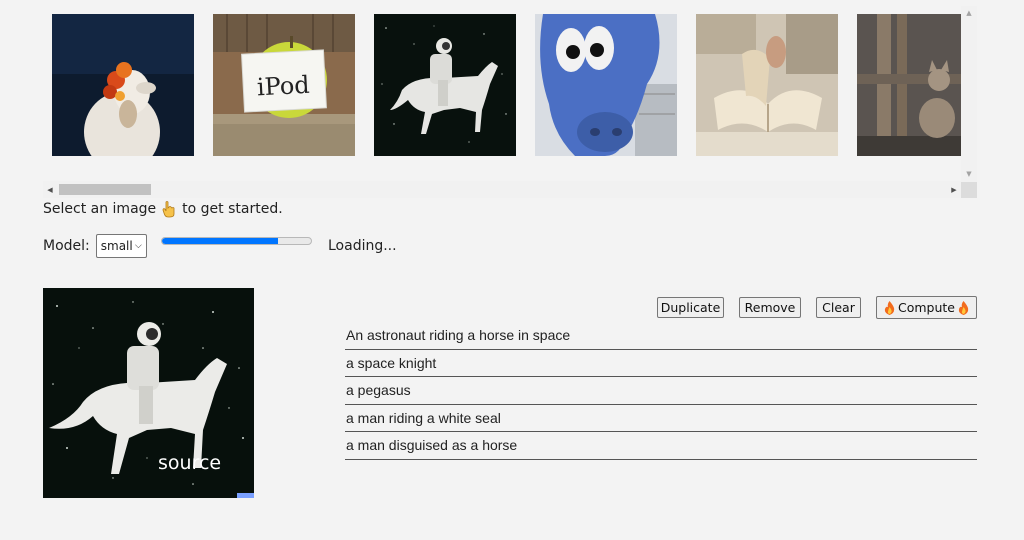  Describe the element at coordinates (969, 93) in the screenshot. I see `gallery-vertical-scrollbar: ▲ ▼` at that location.